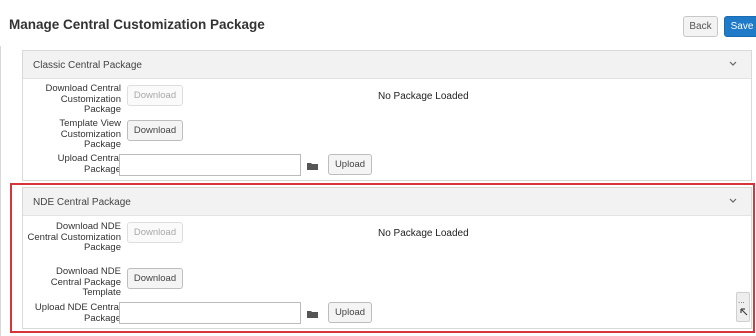  I want to click on download-central-label: Download Central Customization Package, so click(83, 99).